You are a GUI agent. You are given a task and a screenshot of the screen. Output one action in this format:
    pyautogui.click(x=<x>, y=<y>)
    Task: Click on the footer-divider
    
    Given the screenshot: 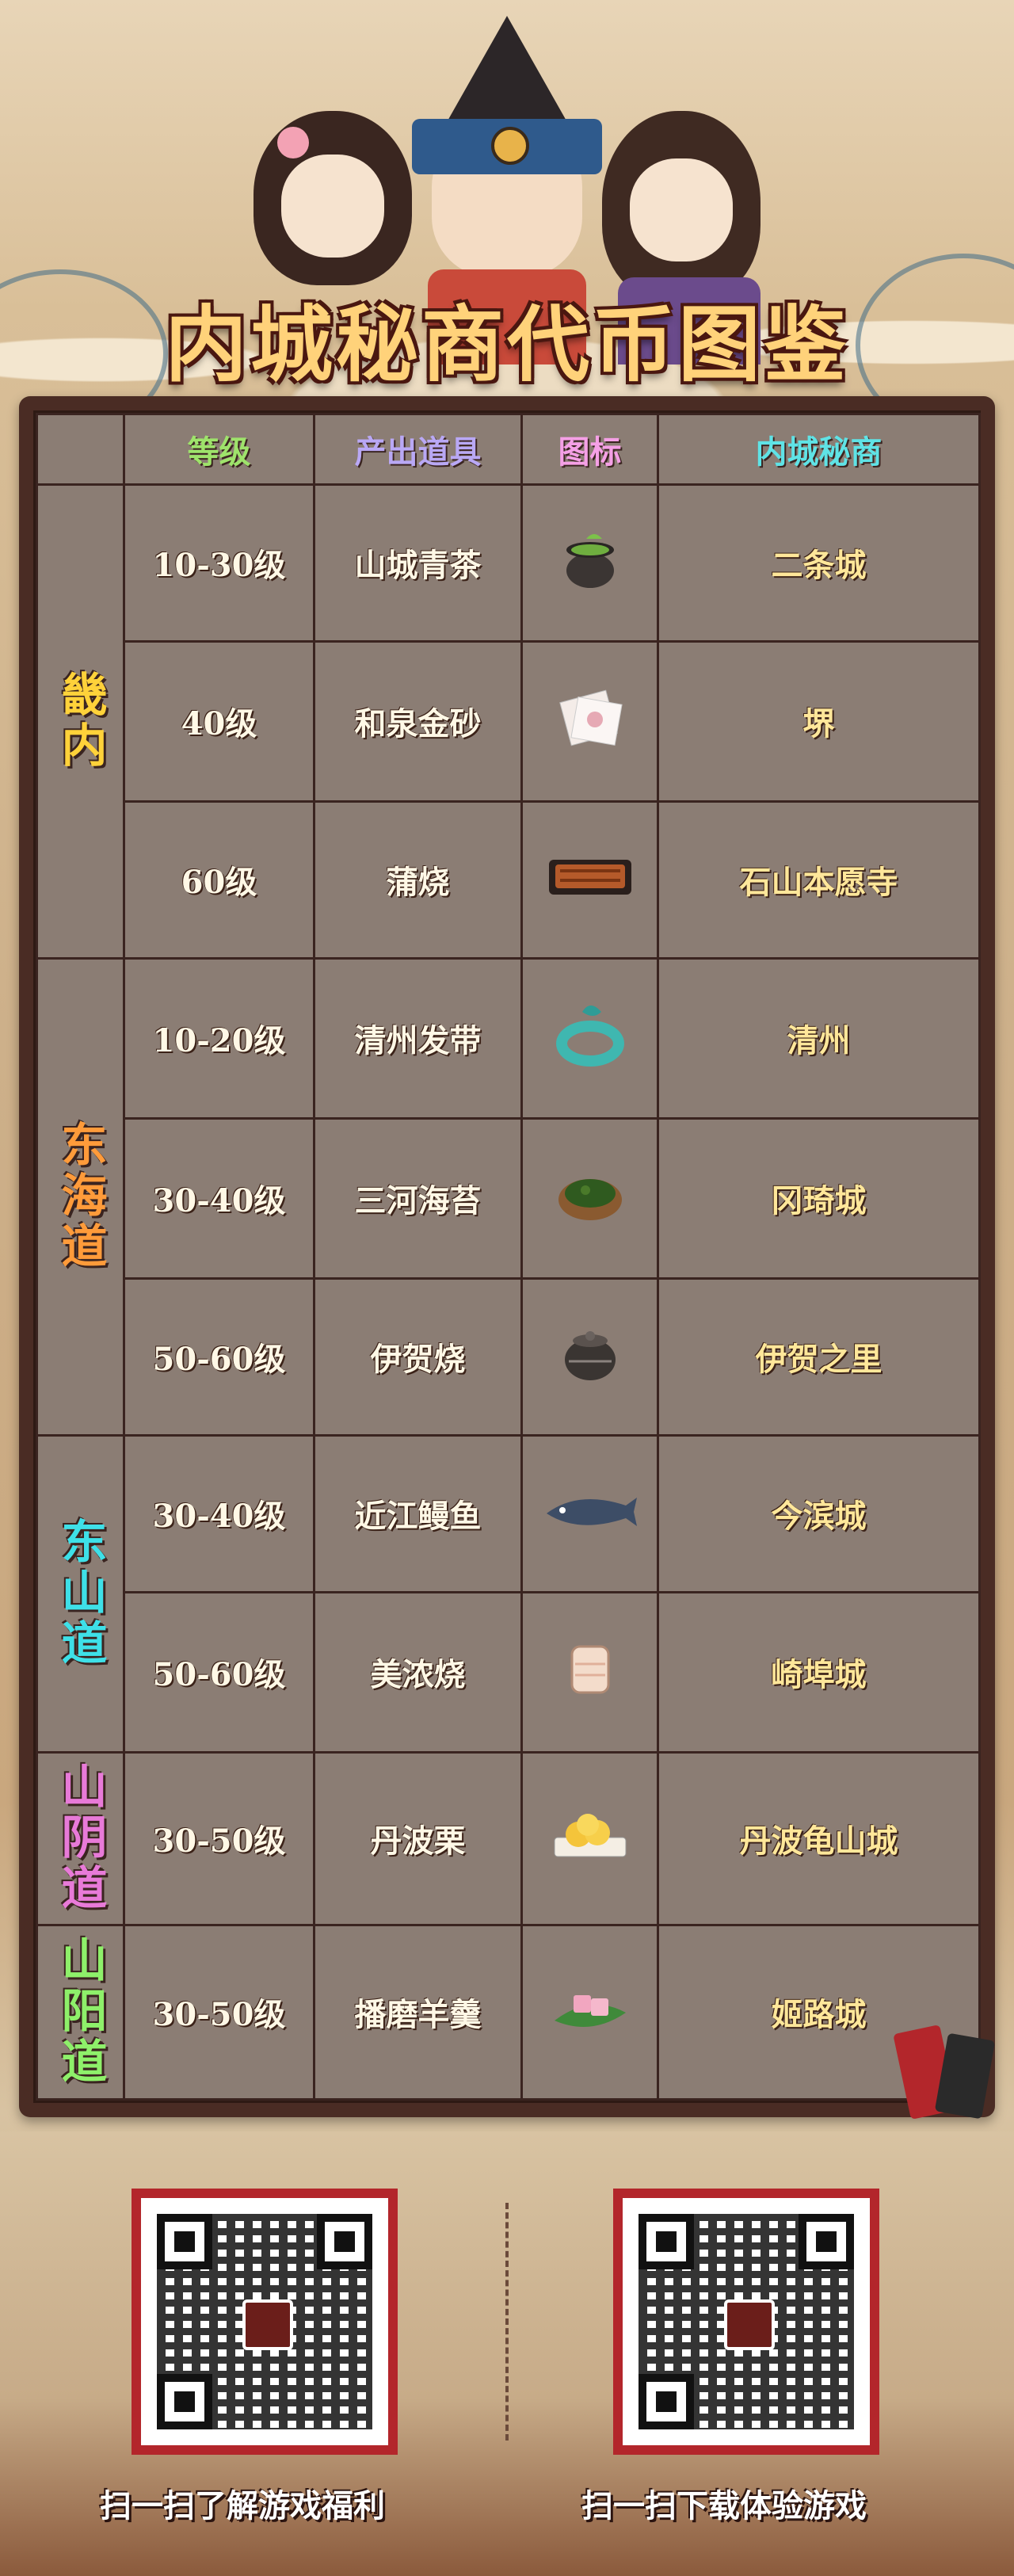 What is the action you would take?
    pyautogui.click(x=507, y=2322)
    